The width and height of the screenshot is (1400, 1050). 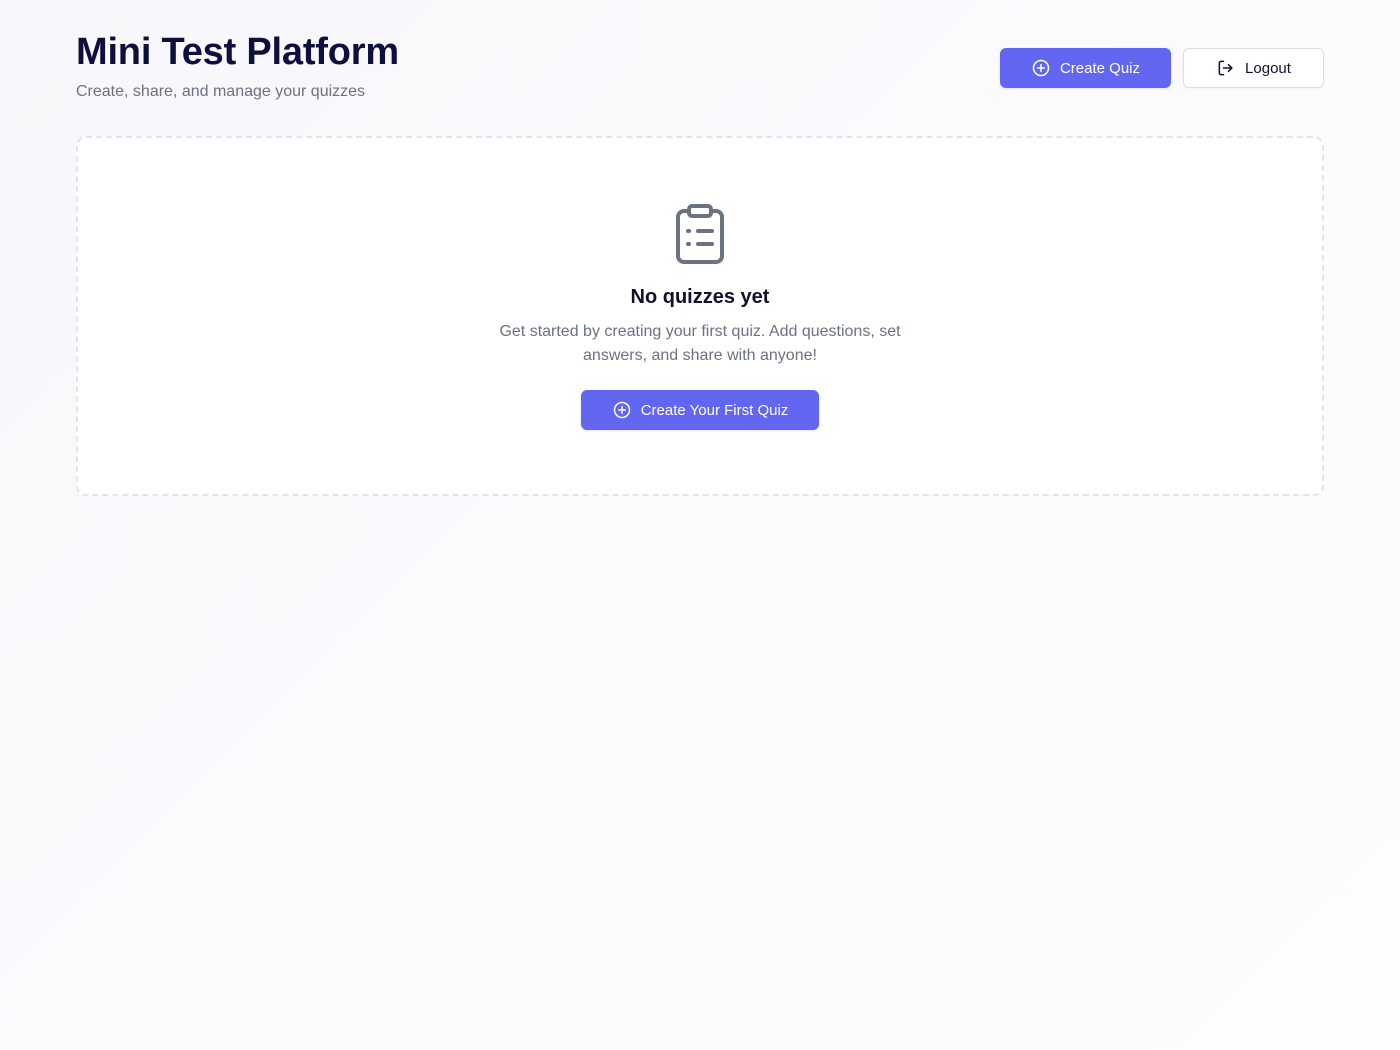 What do you see at coordinates (714, 410) in the screenshot?
I see `create-first-quiz-label: Create Your First Quiz` at bounding box center [714, 410].